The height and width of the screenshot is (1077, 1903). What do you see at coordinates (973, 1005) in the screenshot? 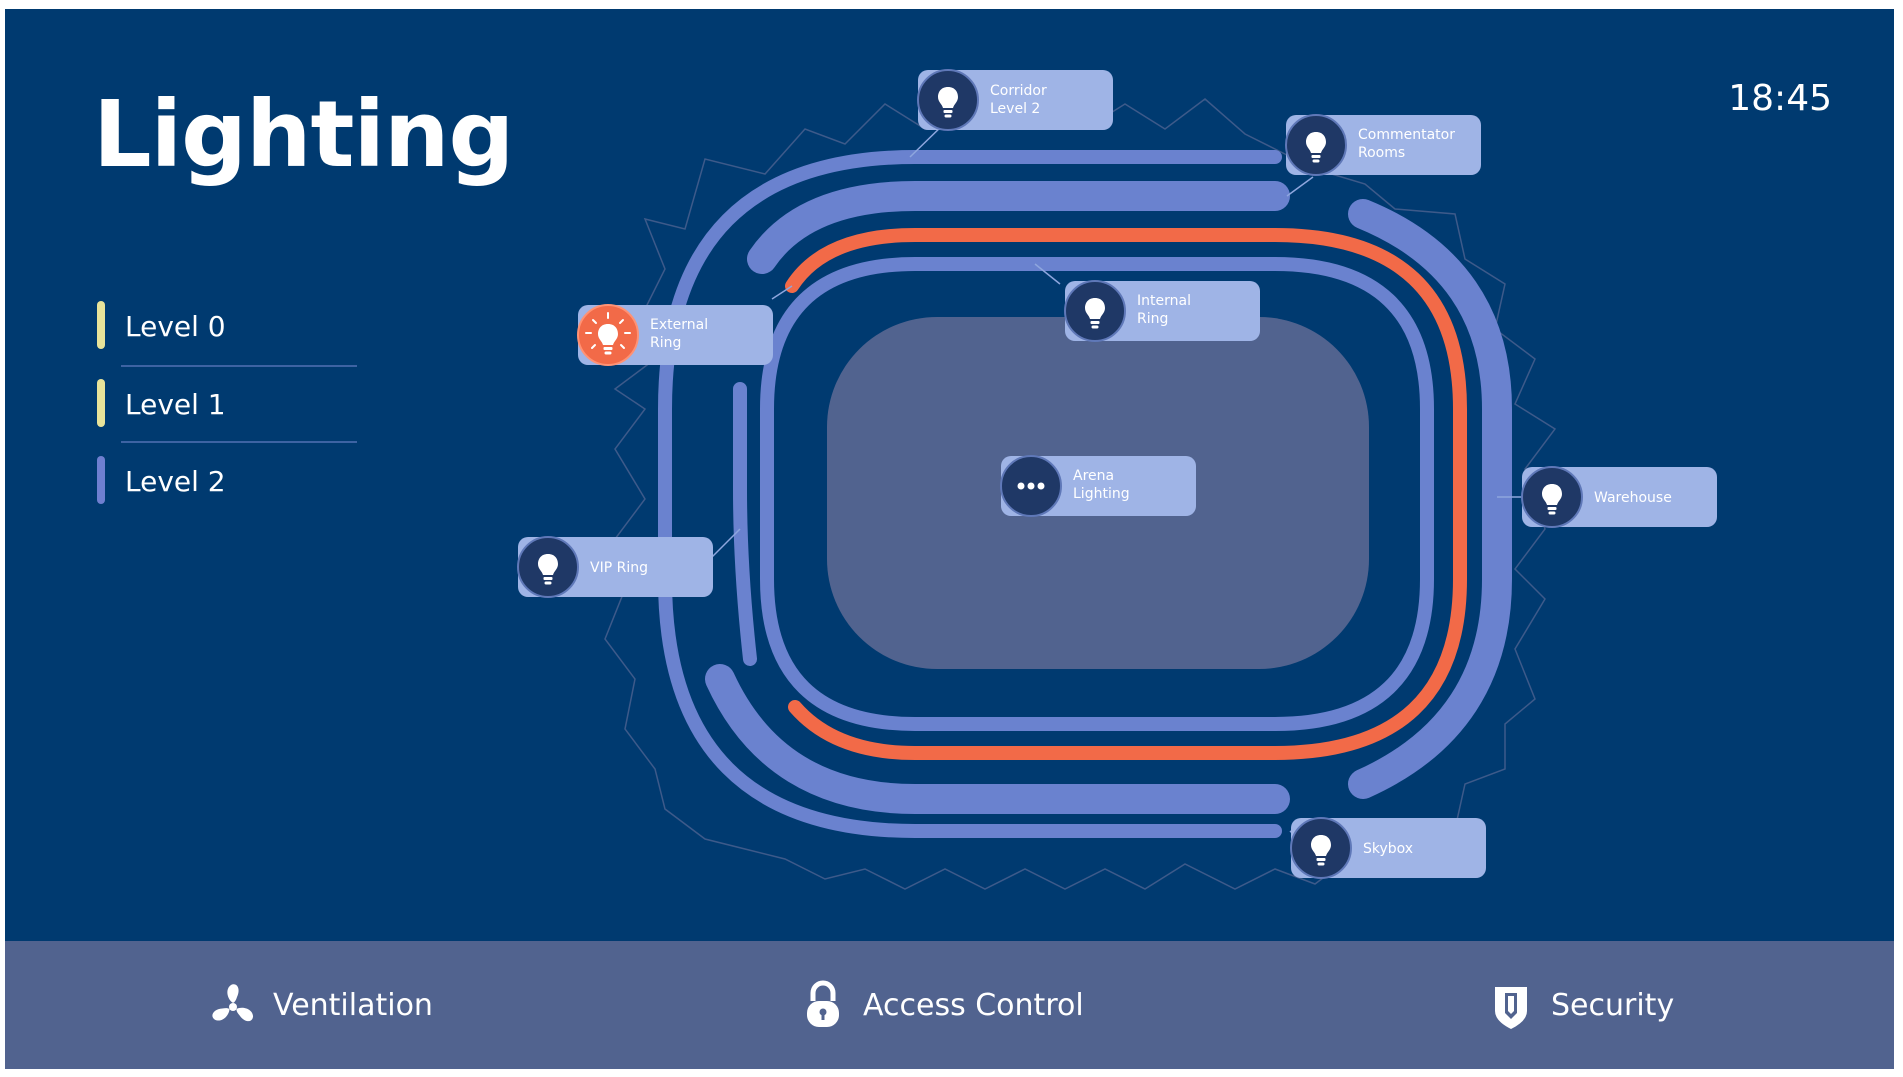
I see `nav-label: Access Control` at bounding box center [973, 1005].